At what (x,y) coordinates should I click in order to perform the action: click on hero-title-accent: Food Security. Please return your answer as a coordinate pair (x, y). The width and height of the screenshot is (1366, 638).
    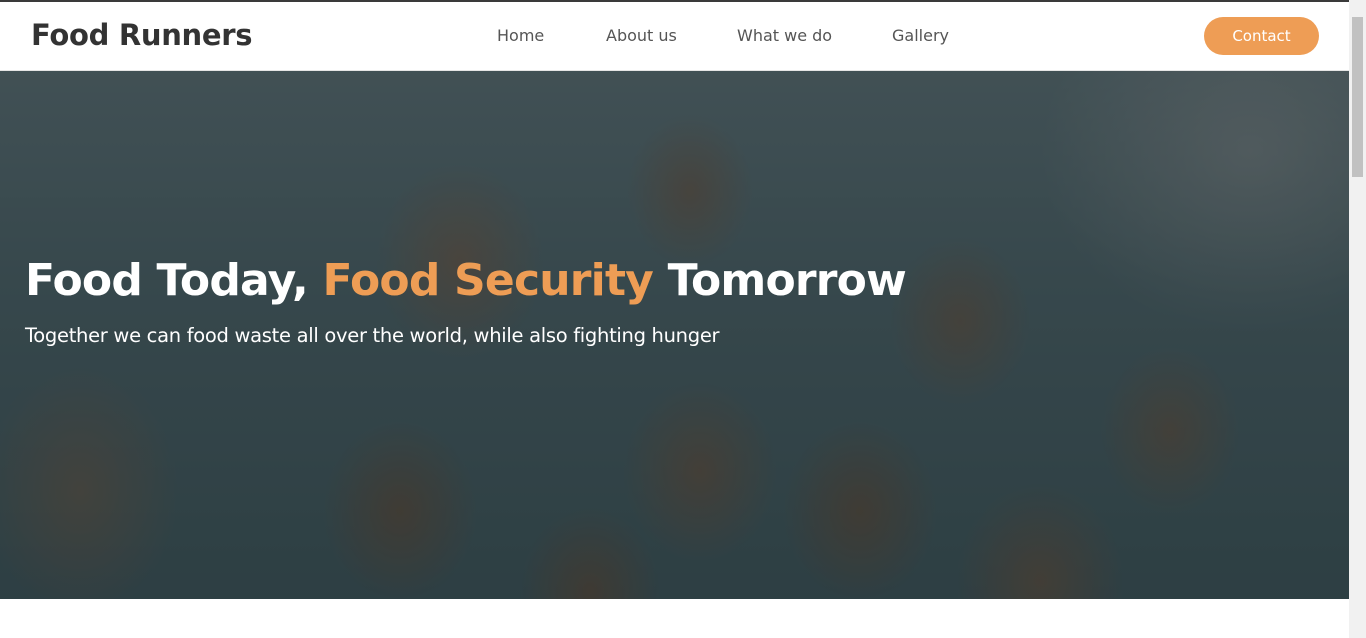
    Looking at the image, I should click on (488, 280).